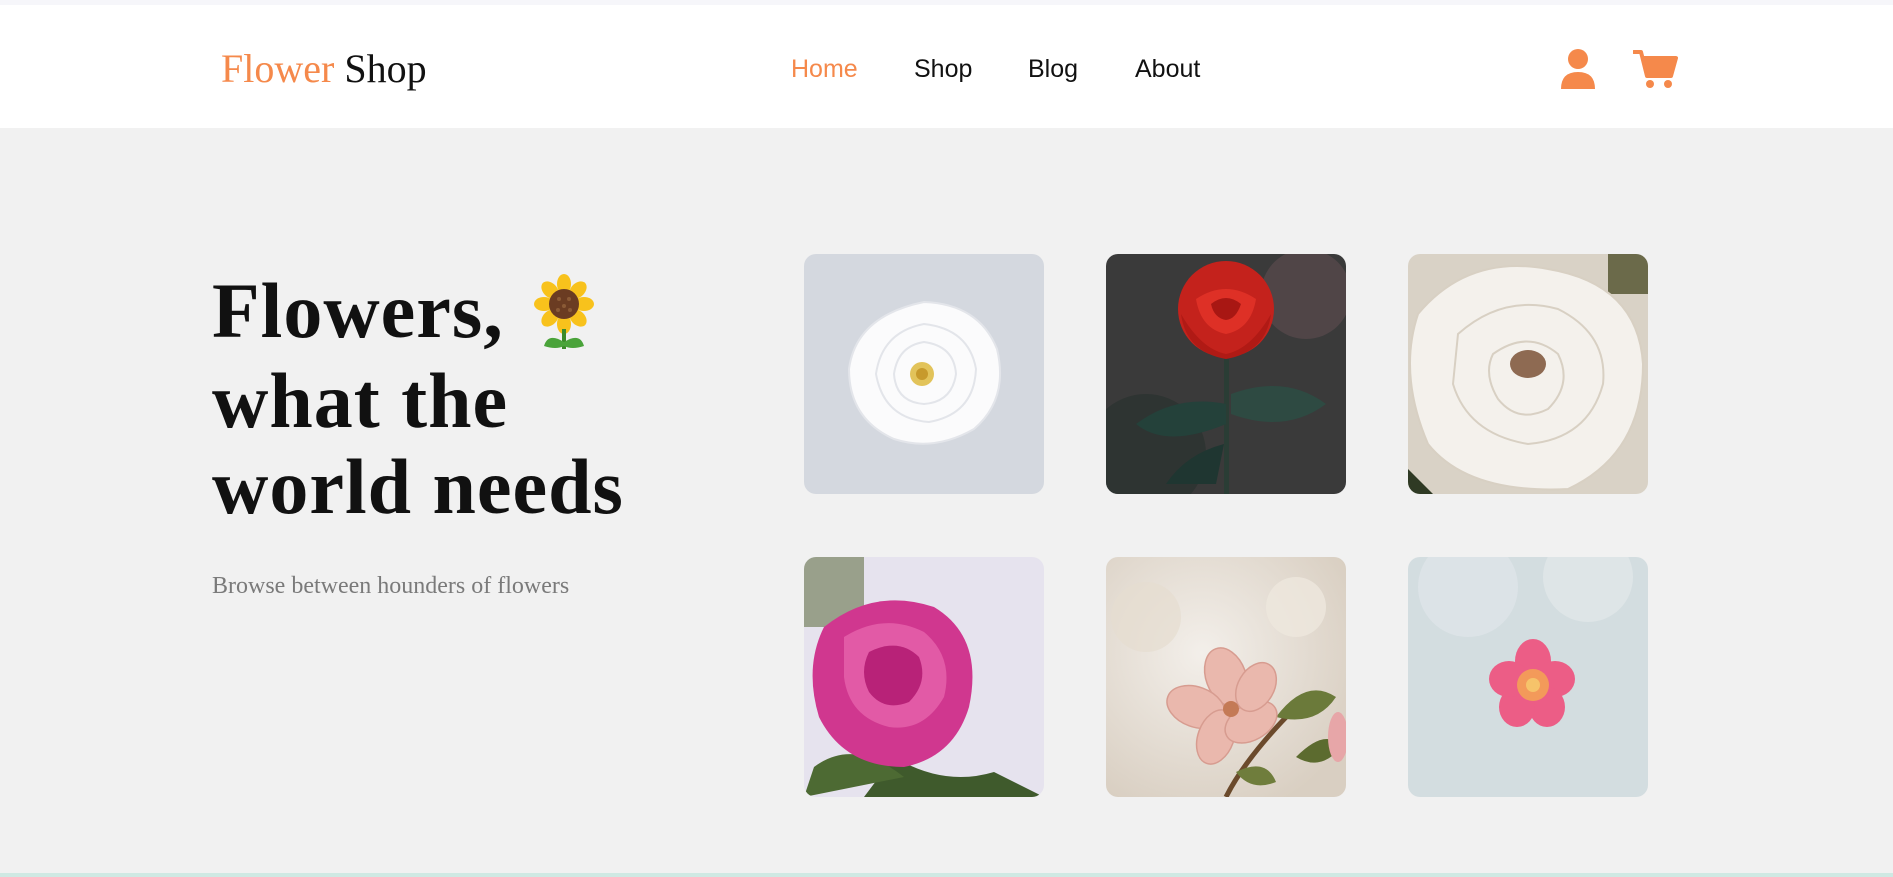 The width and height of the screenshot is (1893, 877). Describe the element at coordinates (360, 401) in the screenshot. I see `hero-title-line-2: what the` at that location.